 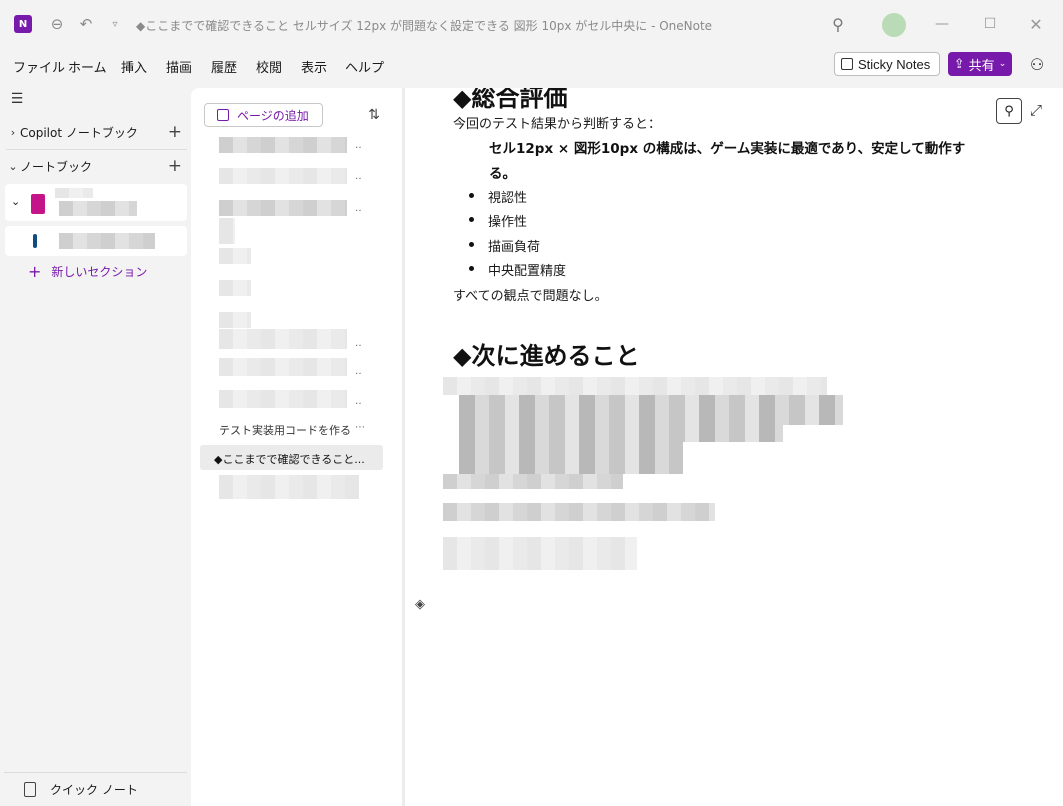 What do you see at coordinates (360, 427) in the screenshot?
I see `ellipsis-icon: ⋯` at bounding box center [360, 427].